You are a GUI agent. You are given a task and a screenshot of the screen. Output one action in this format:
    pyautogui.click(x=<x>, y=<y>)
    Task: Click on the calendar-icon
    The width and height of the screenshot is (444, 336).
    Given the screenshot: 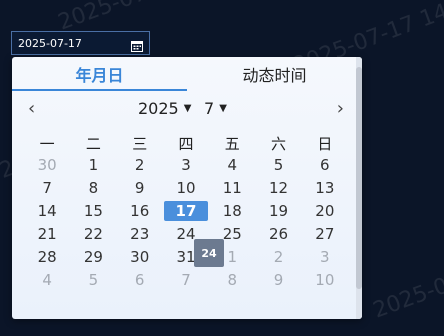 What is the action you would take?
    pyautogui.click(x=137, y=44)
    